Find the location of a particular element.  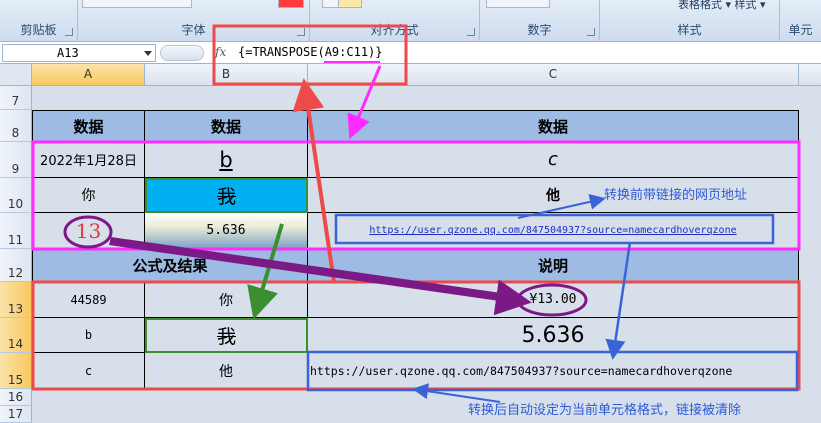

format-as-table-button: 表格格式 ▾ 样式 ▾ is located at coordinates (722, 6).